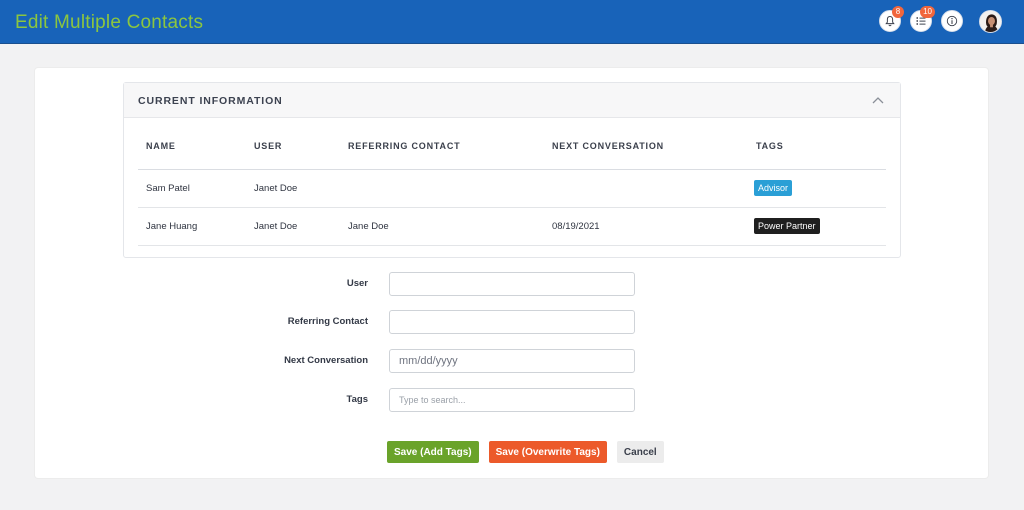  I want to click on user-row: User, so click(511, 284).